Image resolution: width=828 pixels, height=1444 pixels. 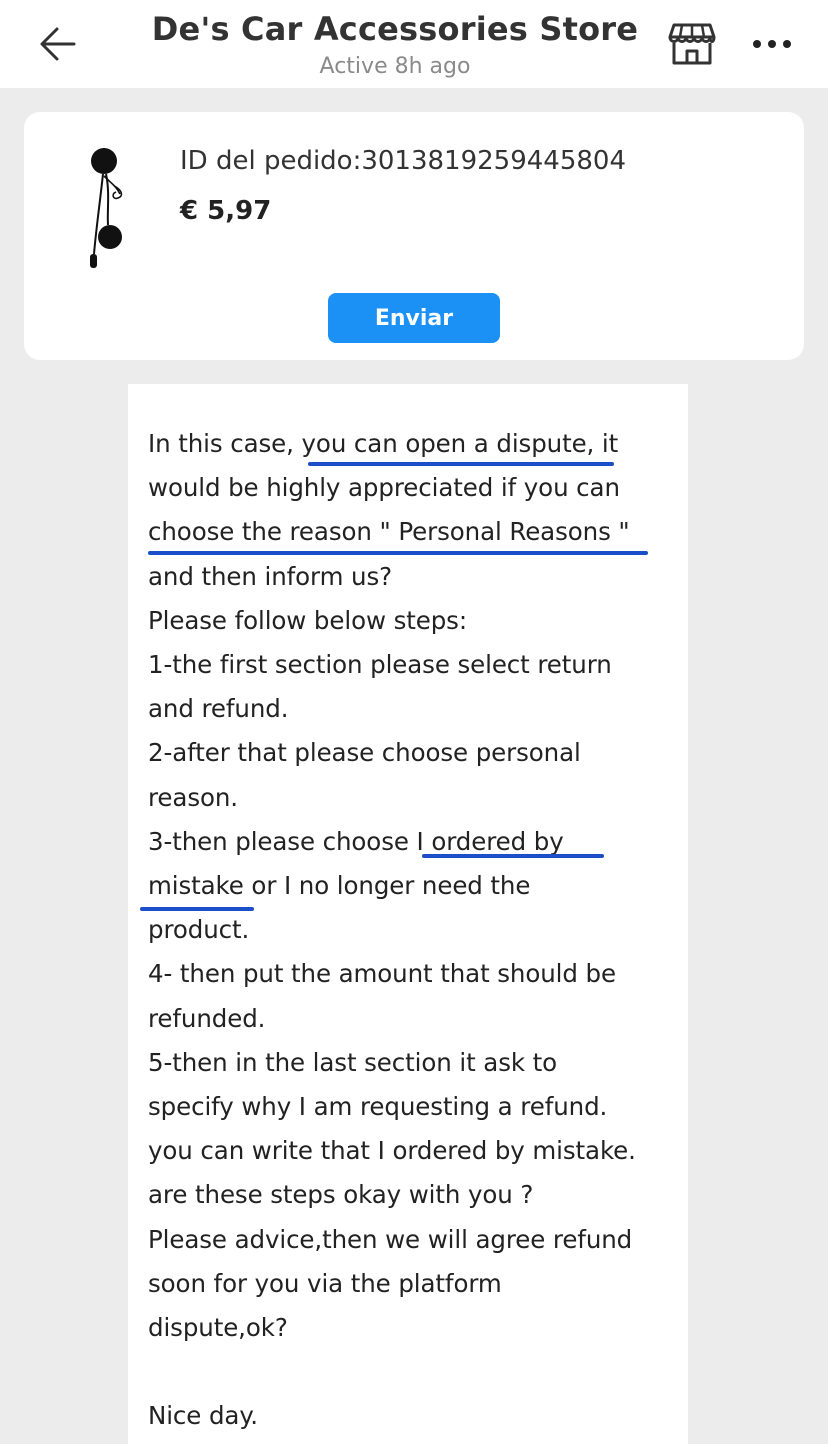 I want to click on arrow-left-icon, so click(x=58, y=44).